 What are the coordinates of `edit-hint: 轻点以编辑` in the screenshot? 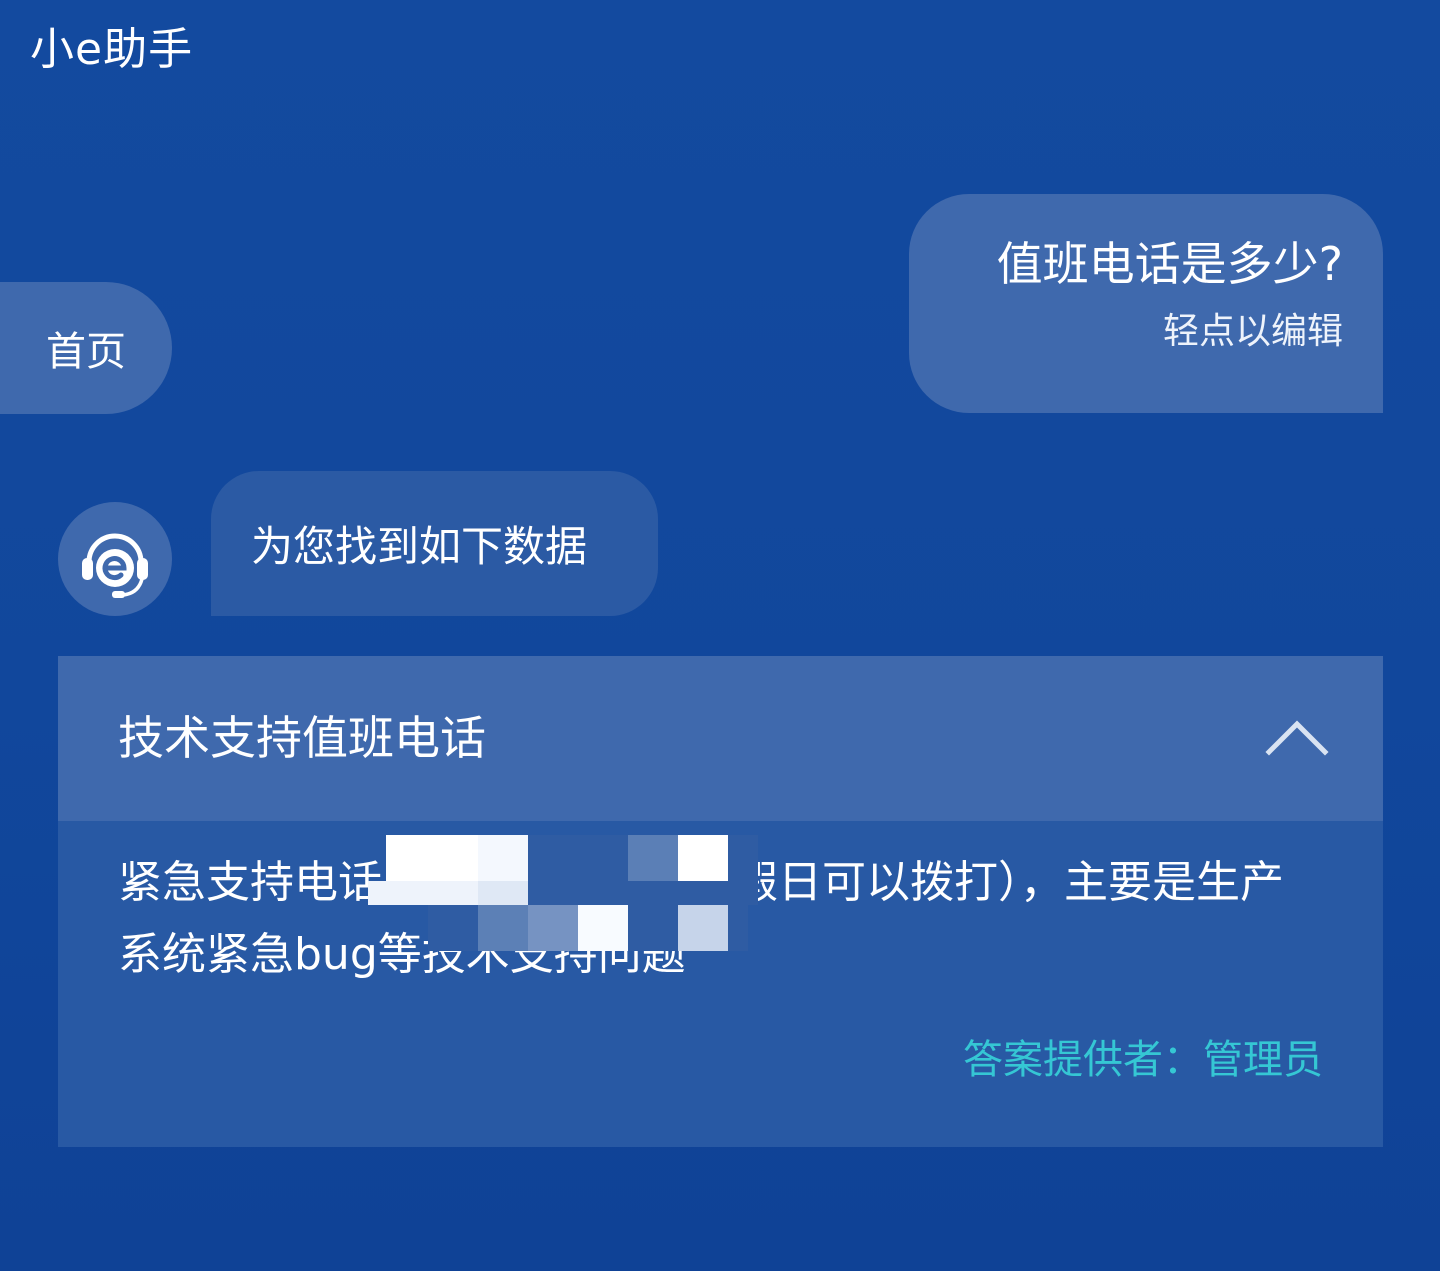 It's located at (1146, 332).